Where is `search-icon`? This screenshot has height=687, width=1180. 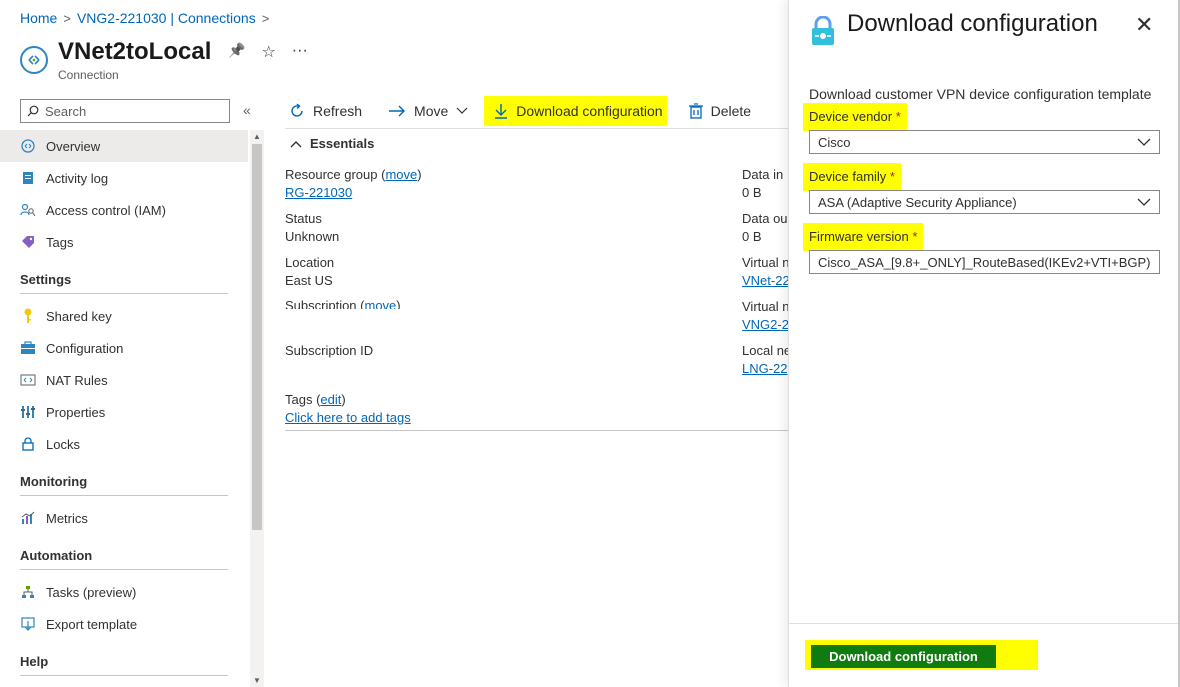 search-icon is located at coordinates (33, 111).